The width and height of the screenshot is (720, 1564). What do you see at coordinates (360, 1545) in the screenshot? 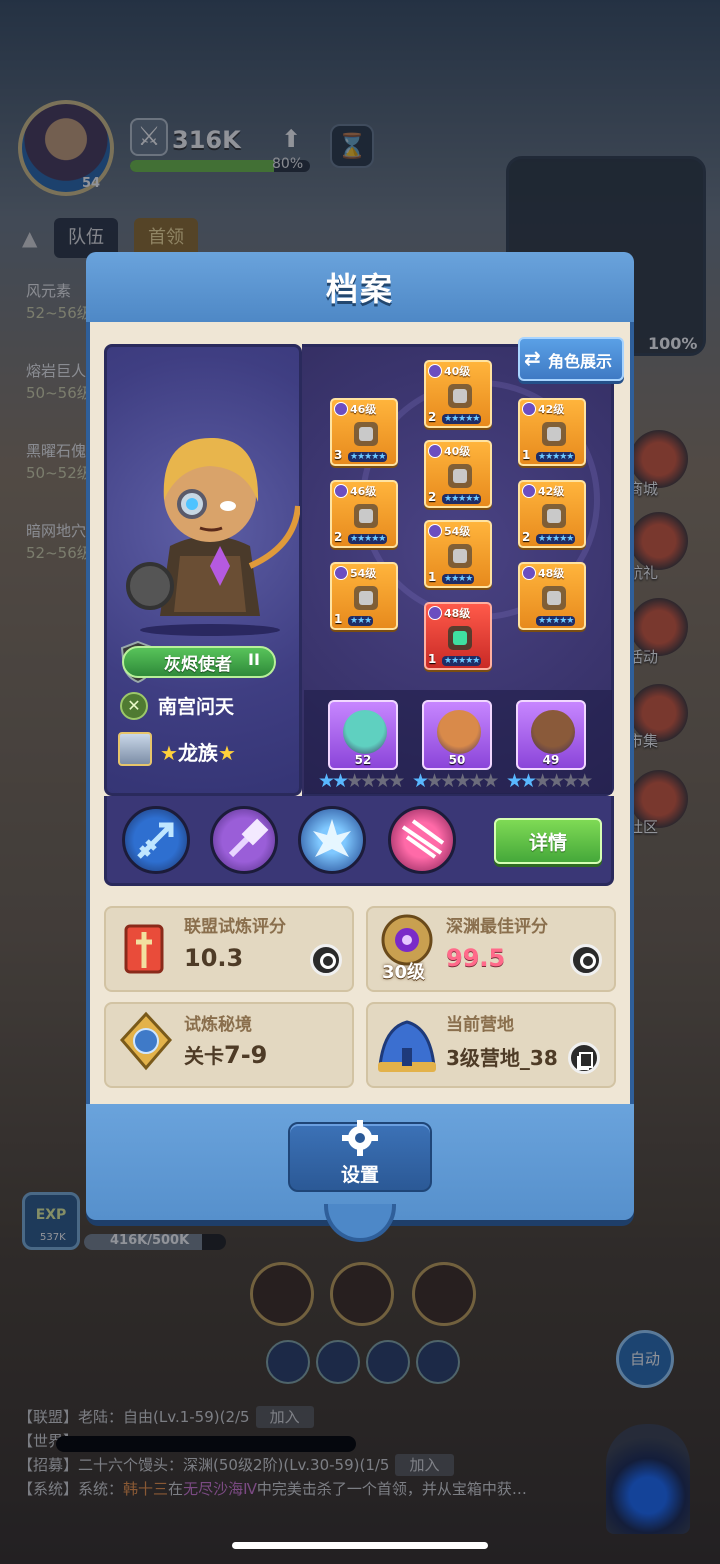
I see `home-indicator` at bounding box center [360, 1545].